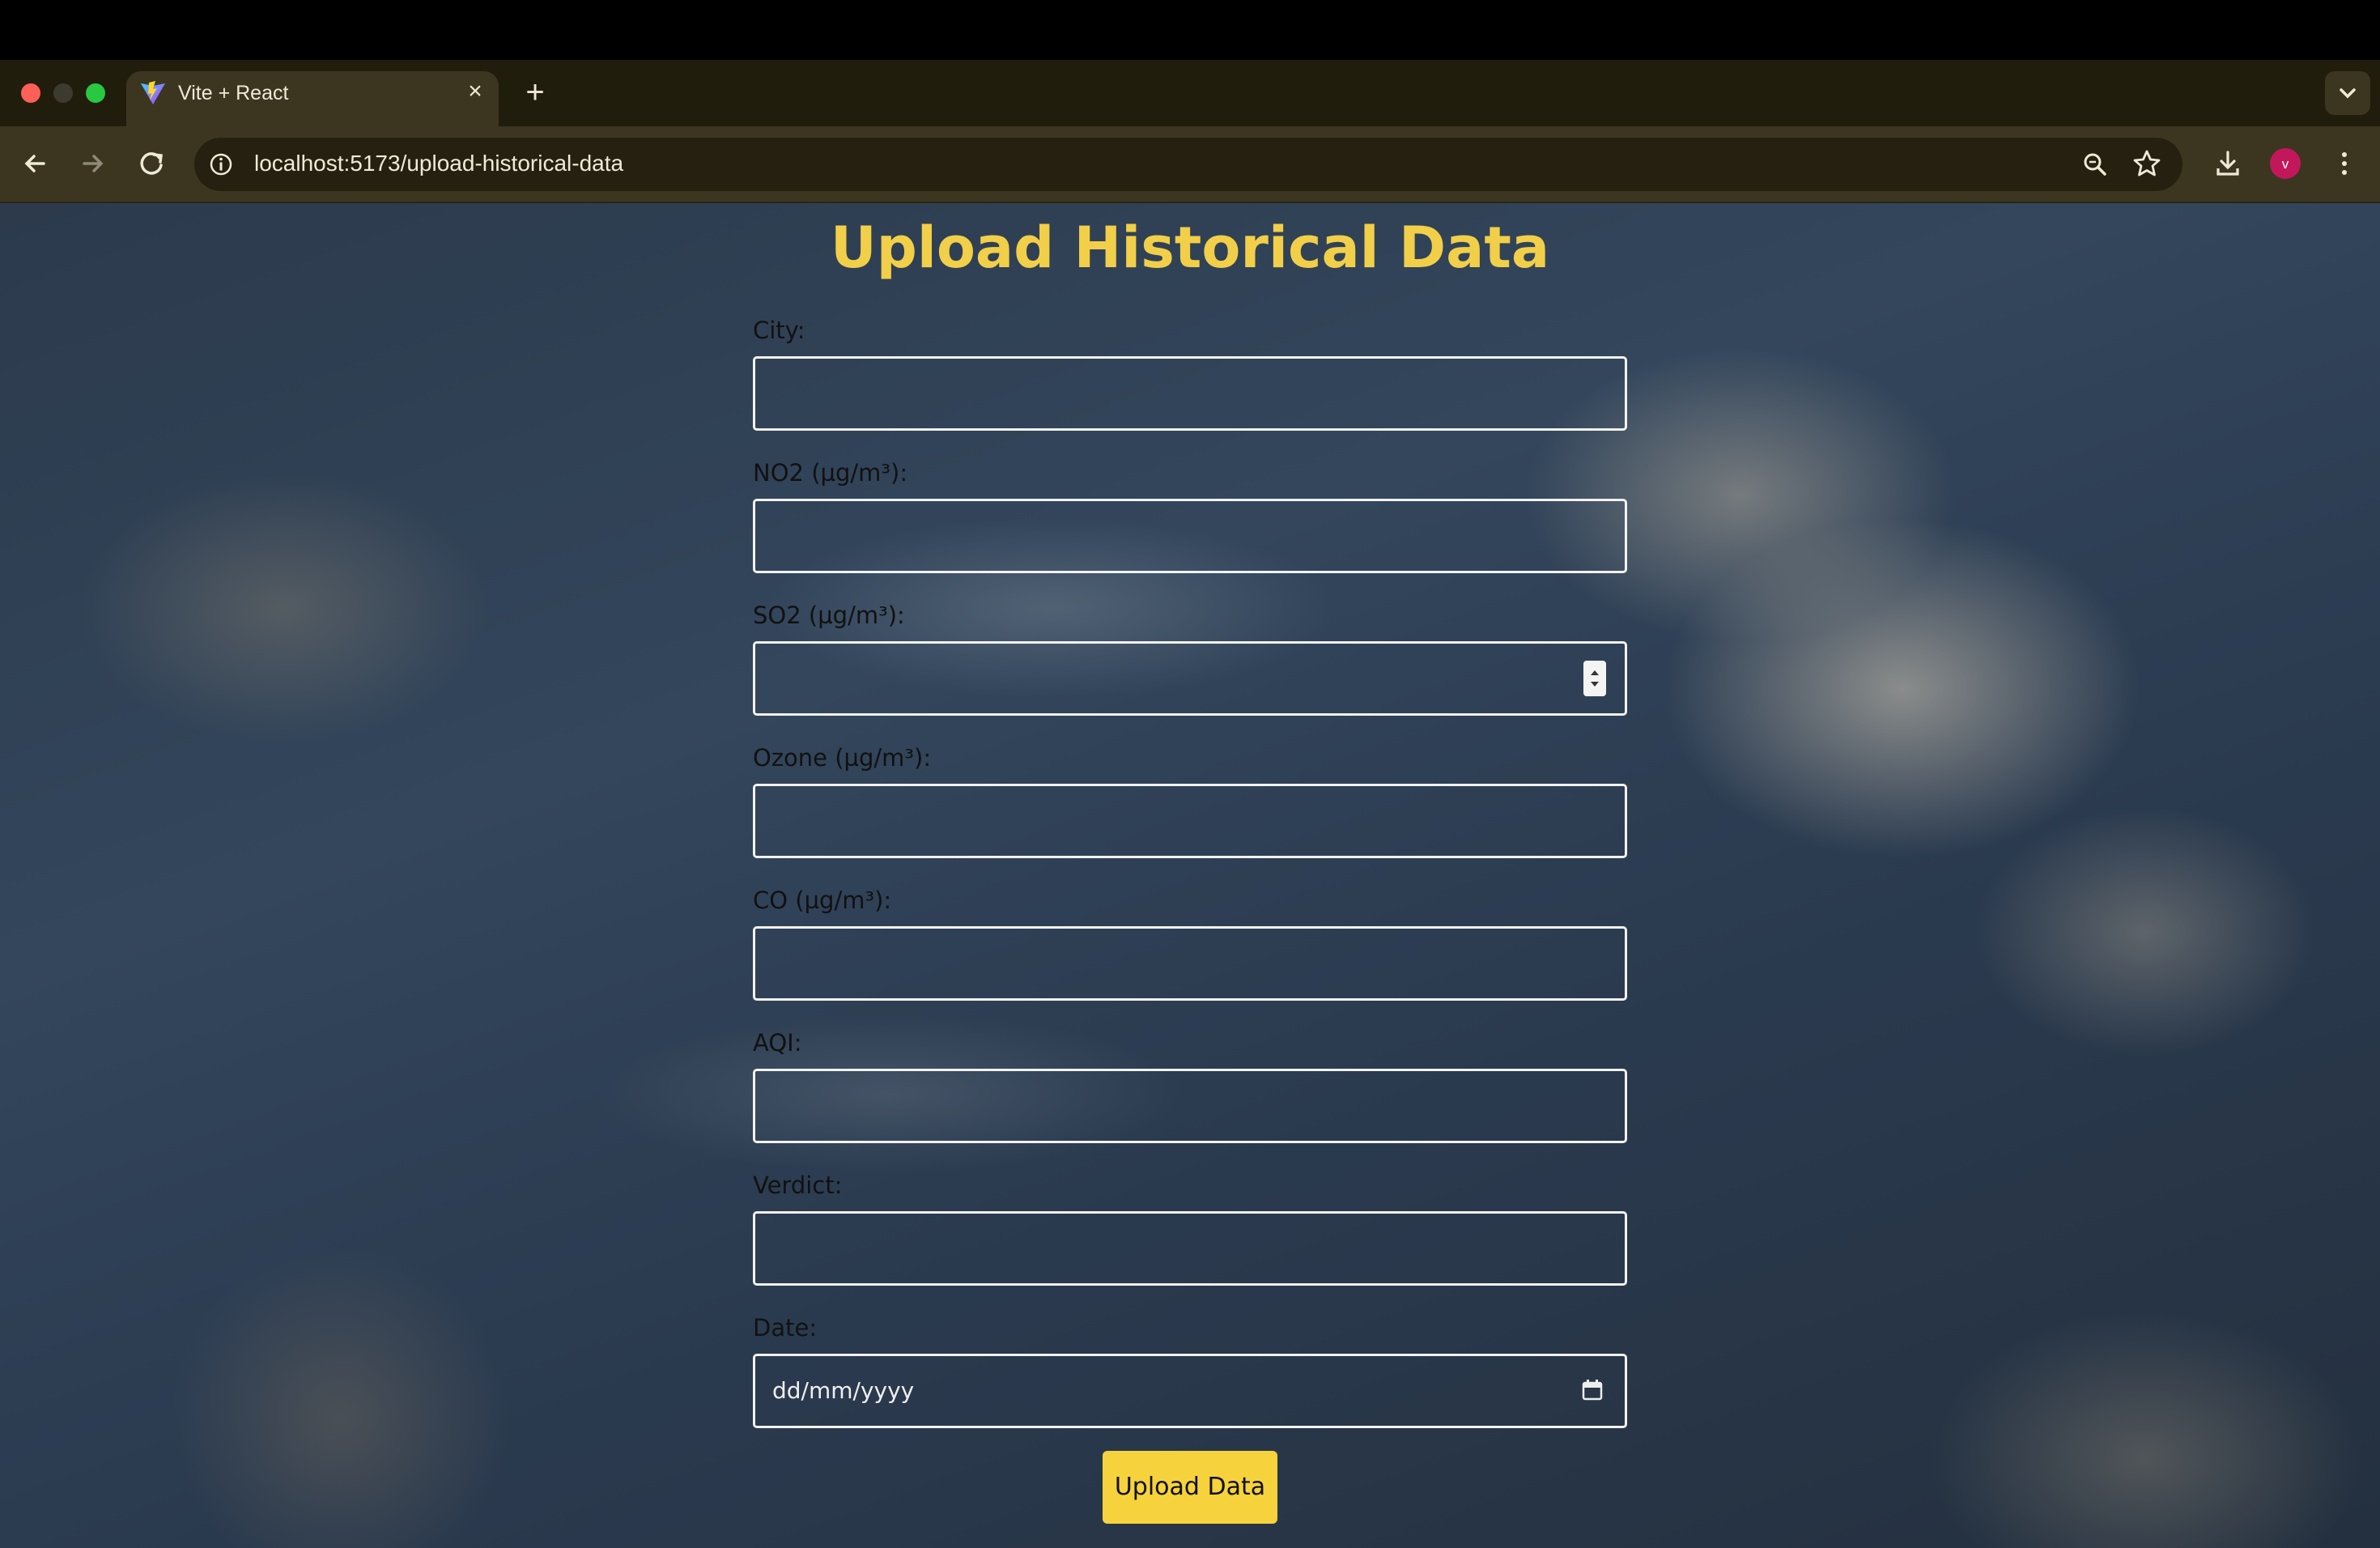 Image resolution: width=2380 pixels, height=1548 pixels. Describe the element at coordinates (831, 473) in the screenshot. I see `no2-label: NO2 (µg/m³):` at that location.